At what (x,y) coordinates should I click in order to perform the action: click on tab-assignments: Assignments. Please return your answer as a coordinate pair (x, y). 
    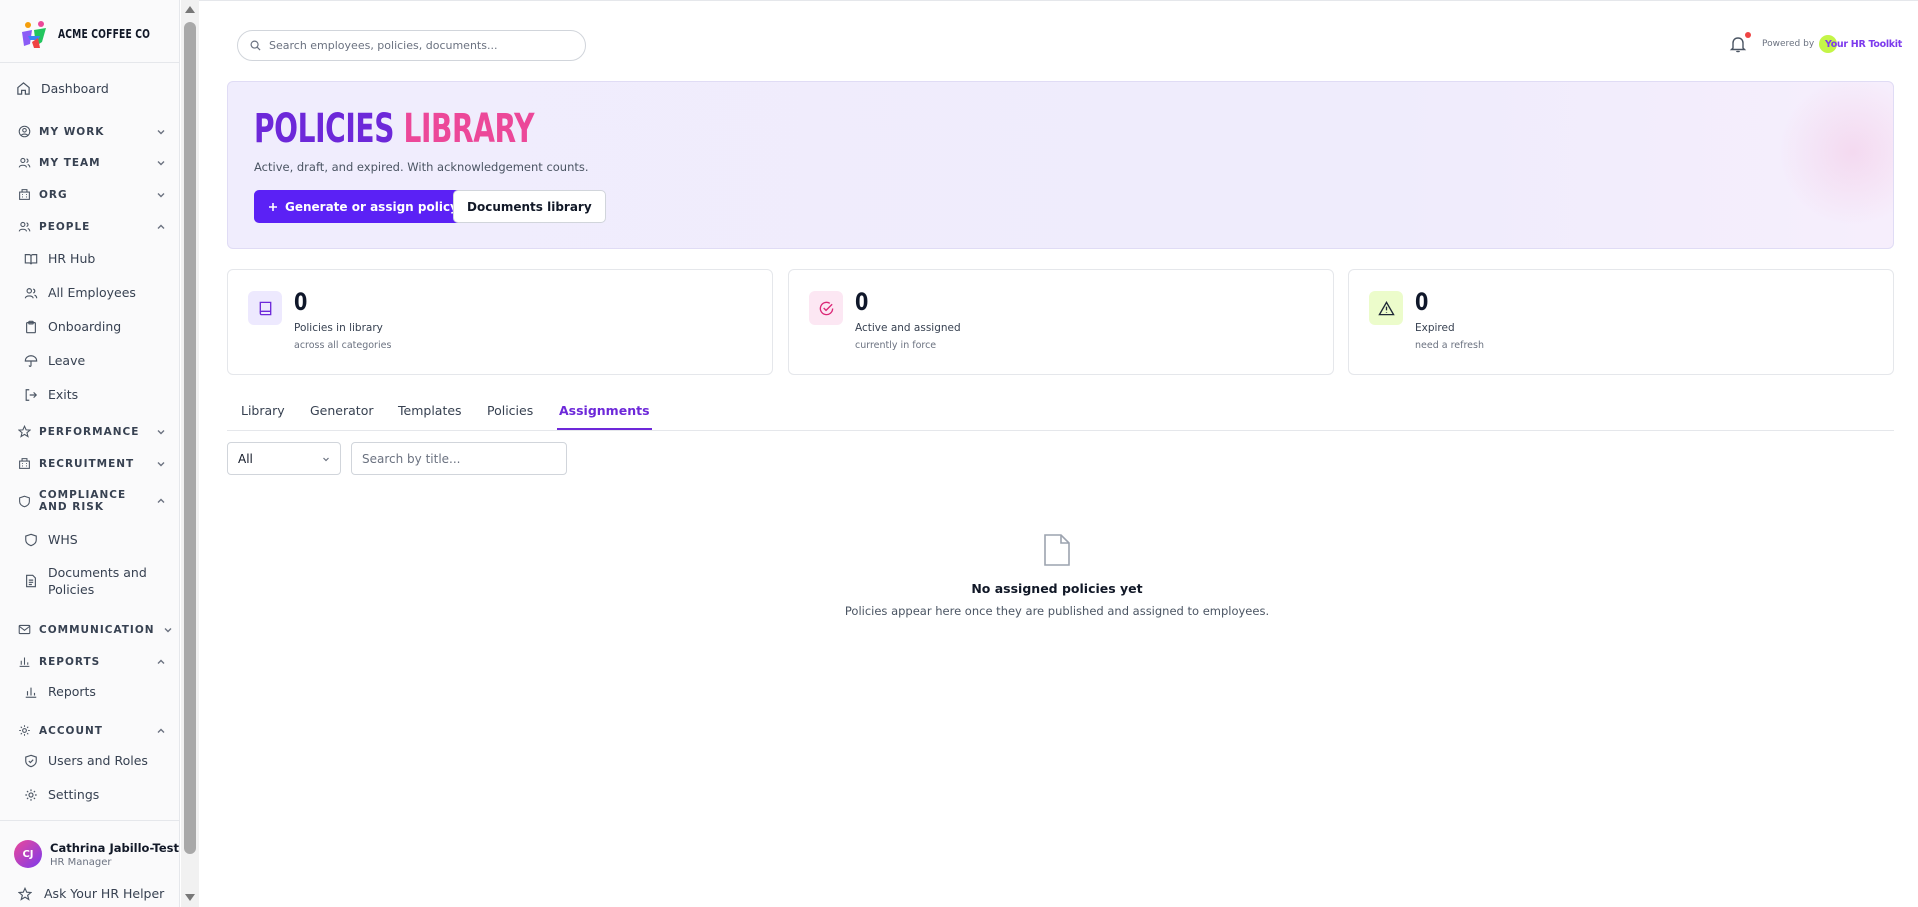
    Looking at the image, I should click on (604, 416).